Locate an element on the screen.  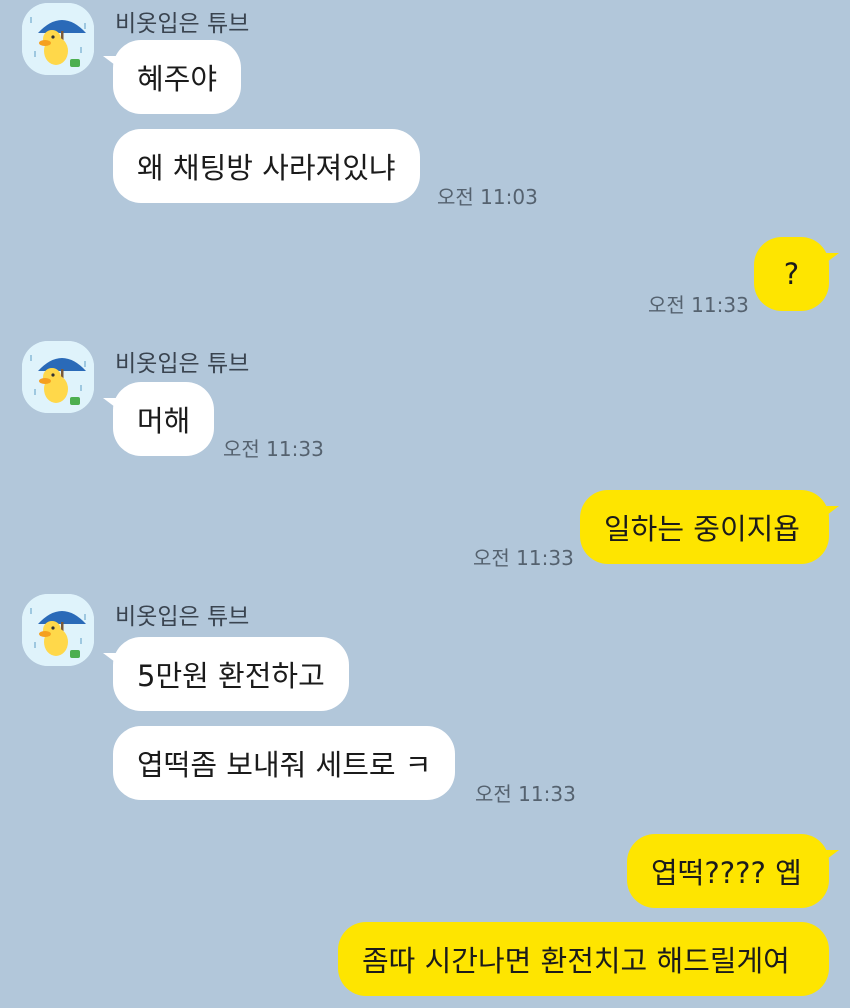
message-bubble: ? is located at coordinates (796, 274).